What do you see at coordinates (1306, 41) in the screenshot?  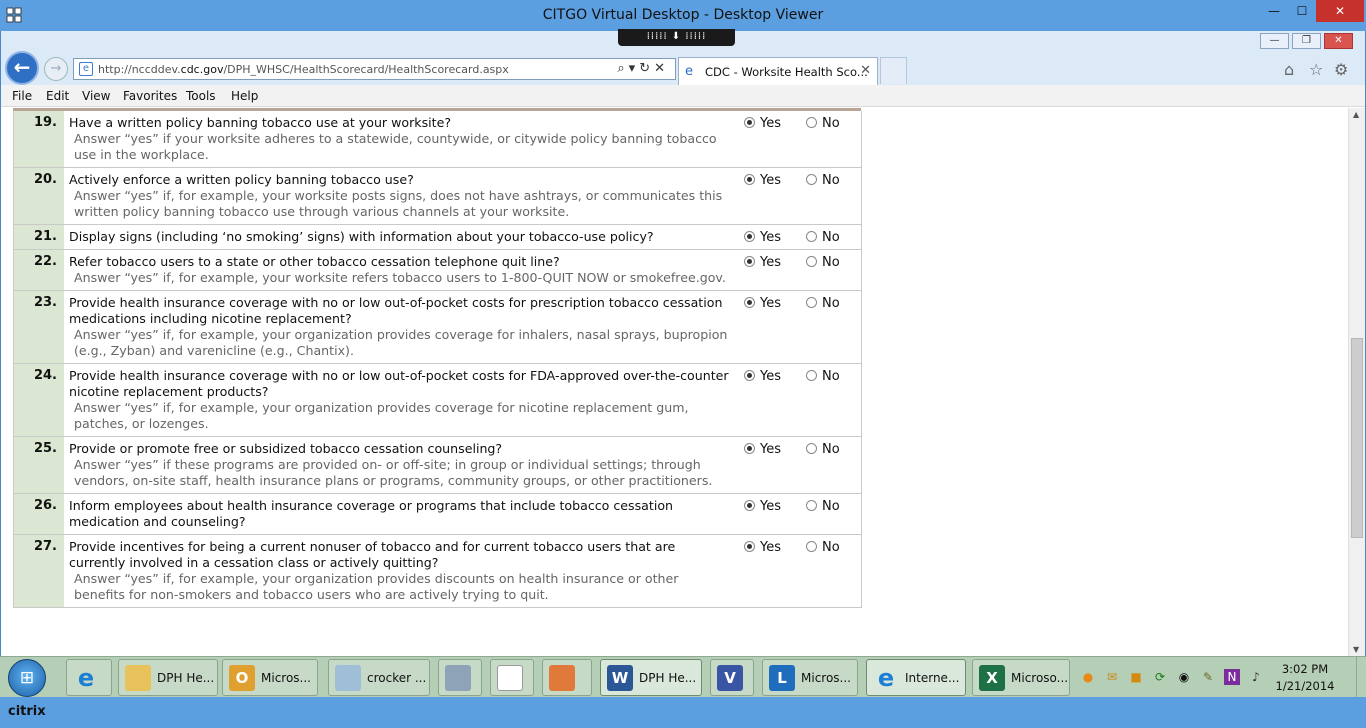 I see `browser-restore-button: ❐` at bounding box center [1306, 41].